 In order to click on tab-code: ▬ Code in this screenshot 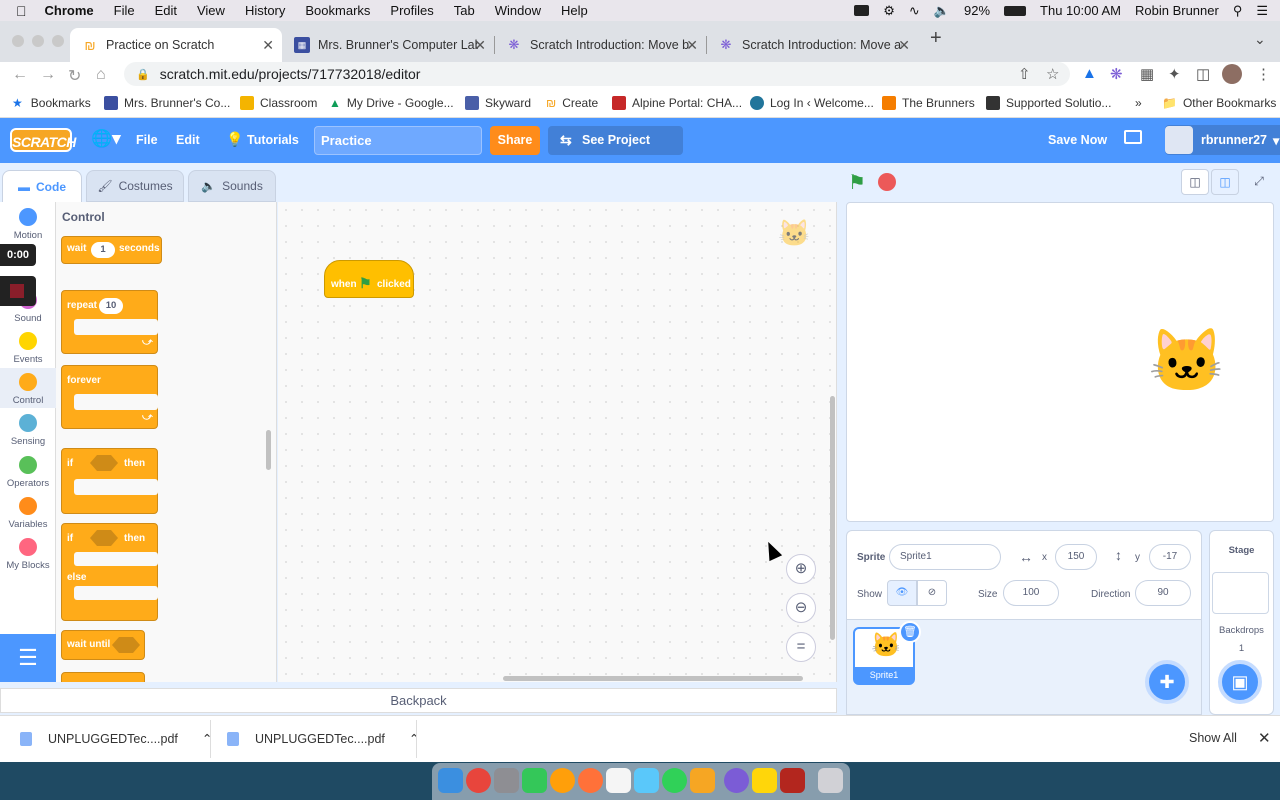, I will do `click(42, 186)`.